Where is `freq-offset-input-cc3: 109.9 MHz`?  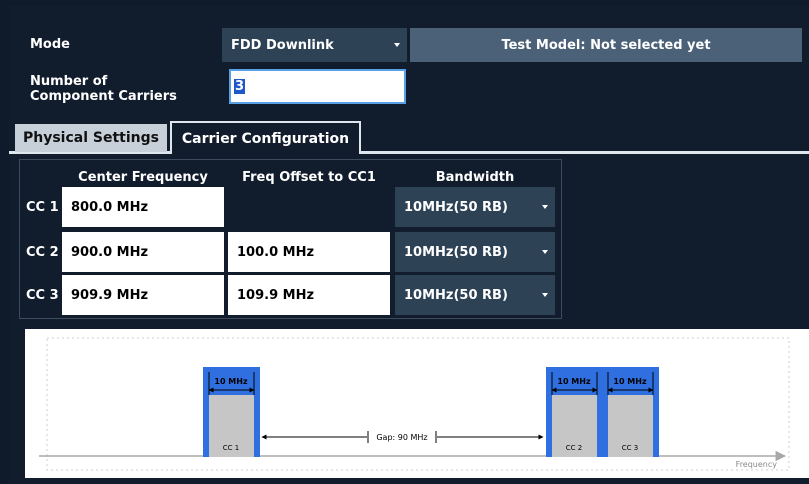 freq-offset-input-cc3: 109.9 MHz is located at coordinates (309, 295).